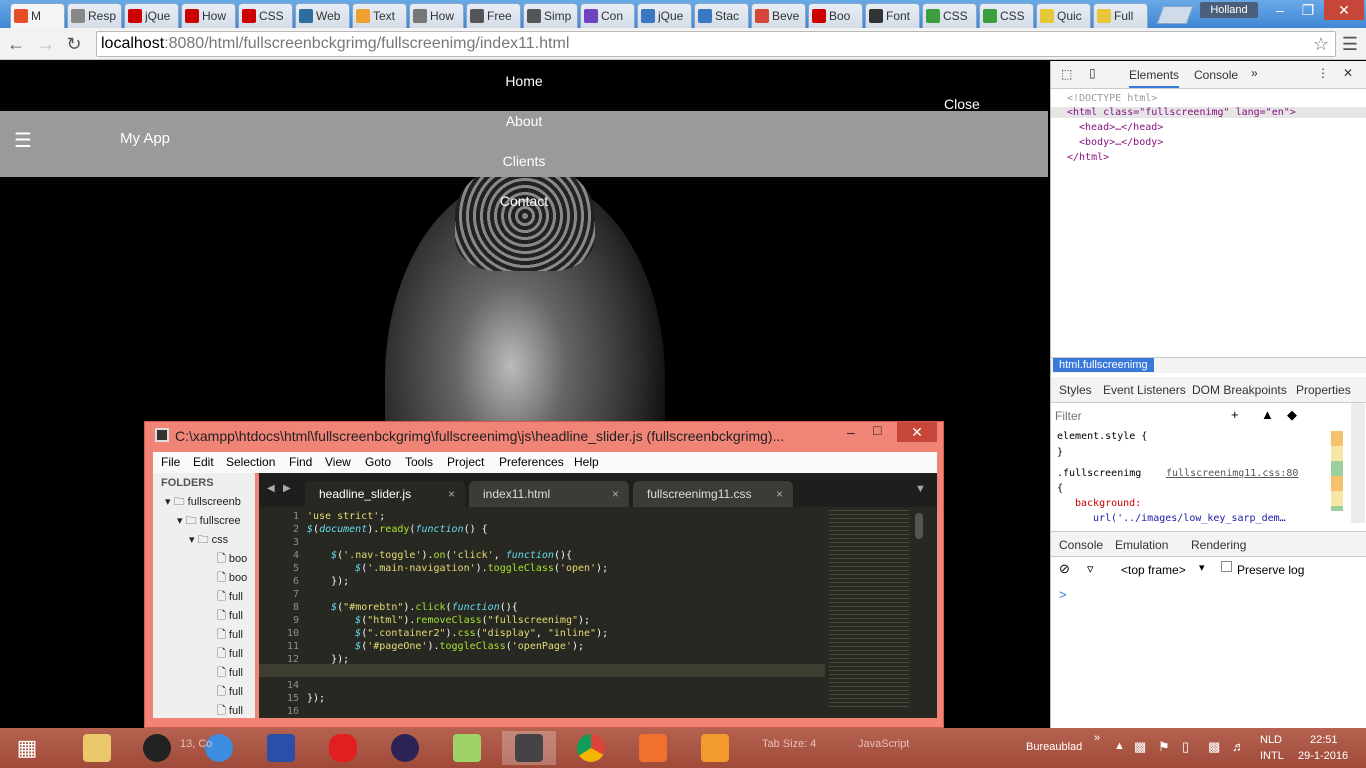 This screenshot has height=768, width=1366. What do you see at coordinates (715, 748) in the screenshot?
I see `taskbar-media-player` at bounding box center [715, 748].